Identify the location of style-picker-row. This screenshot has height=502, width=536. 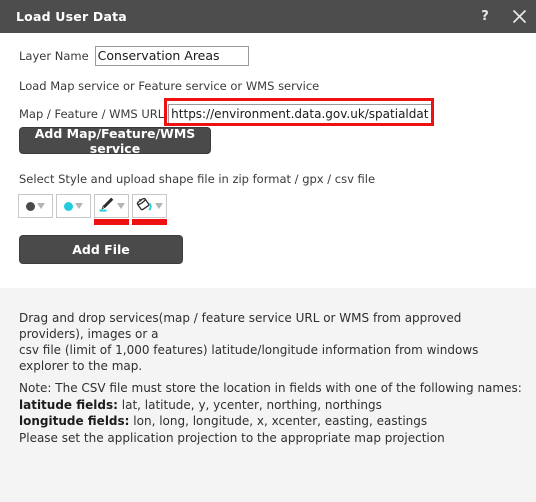
(94, 209).